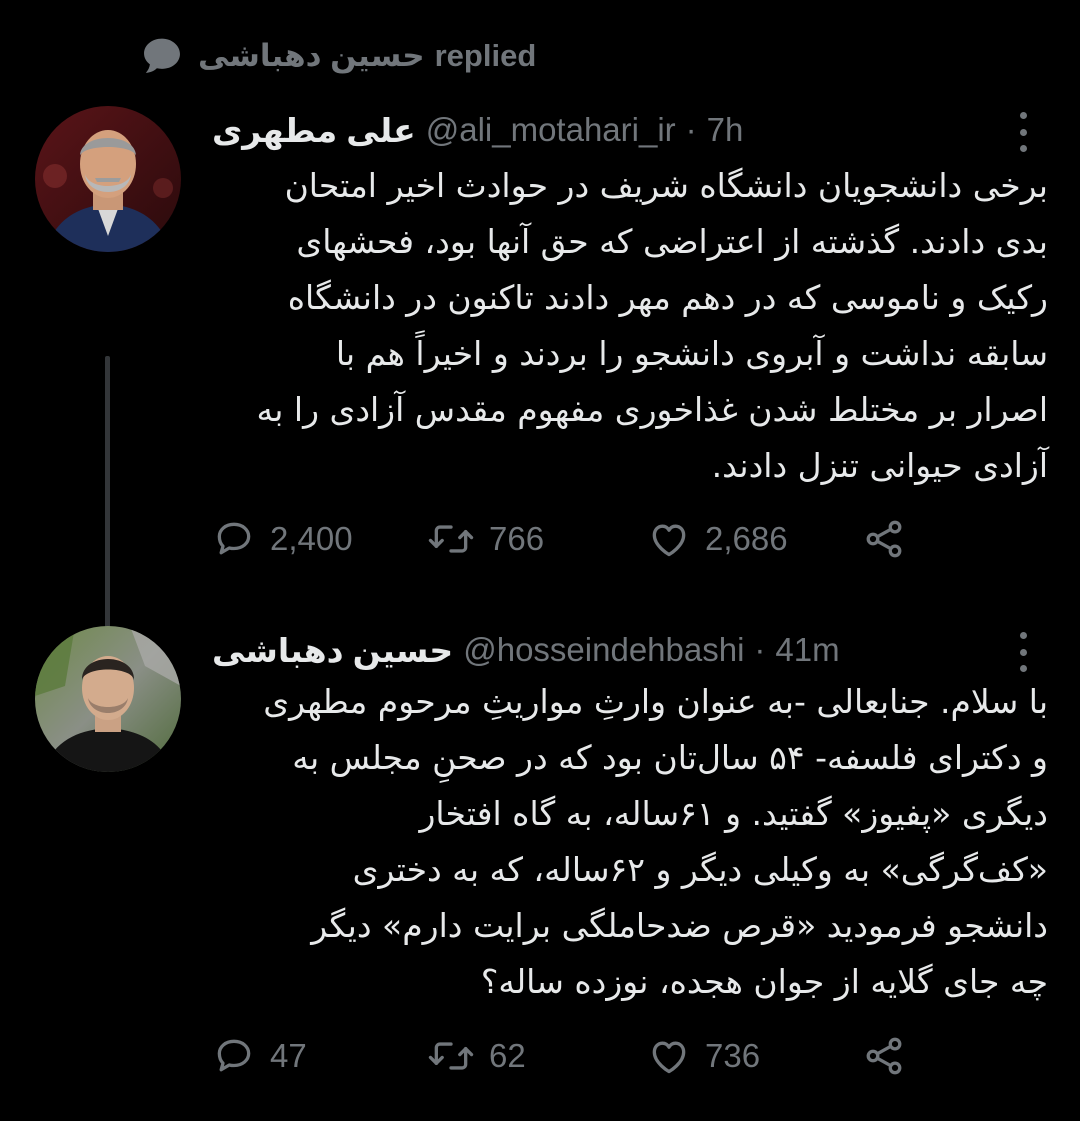 This screenshot has height=1121, width=1080. Describe the element at coordinates (562, 1056) in the screenshot. I see `tweet-actions: 47 62 736` at that location.